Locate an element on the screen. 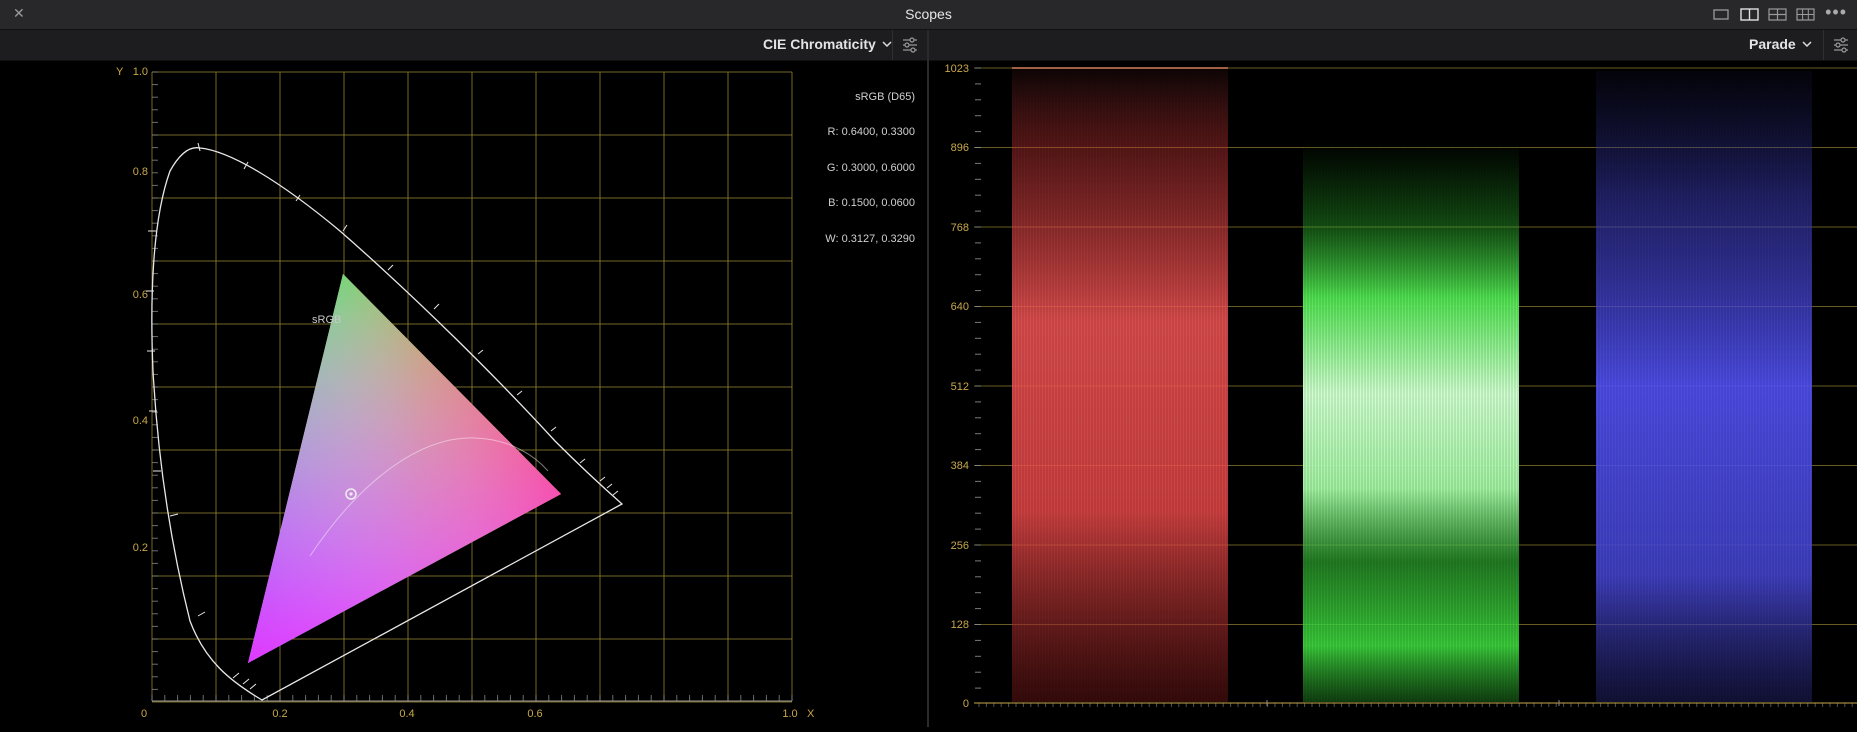  scope-type-label: Parade is located at coordinates (1772, 44).